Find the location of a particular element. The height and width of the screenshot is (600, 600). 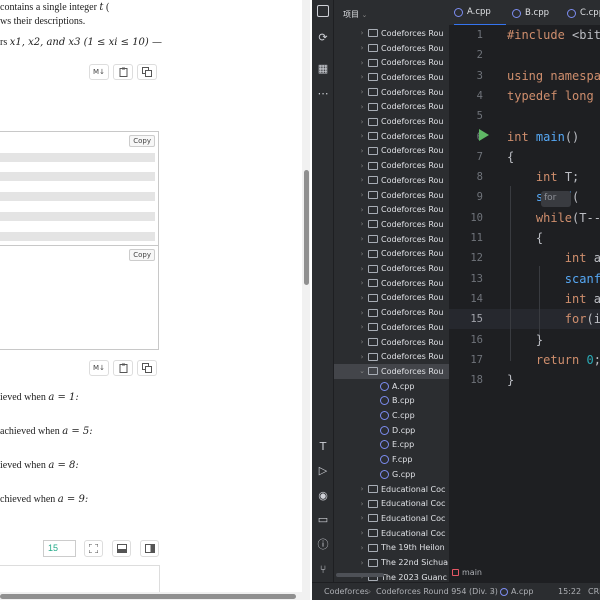

font-size-input: 15 is located at coordinates (59, 548).